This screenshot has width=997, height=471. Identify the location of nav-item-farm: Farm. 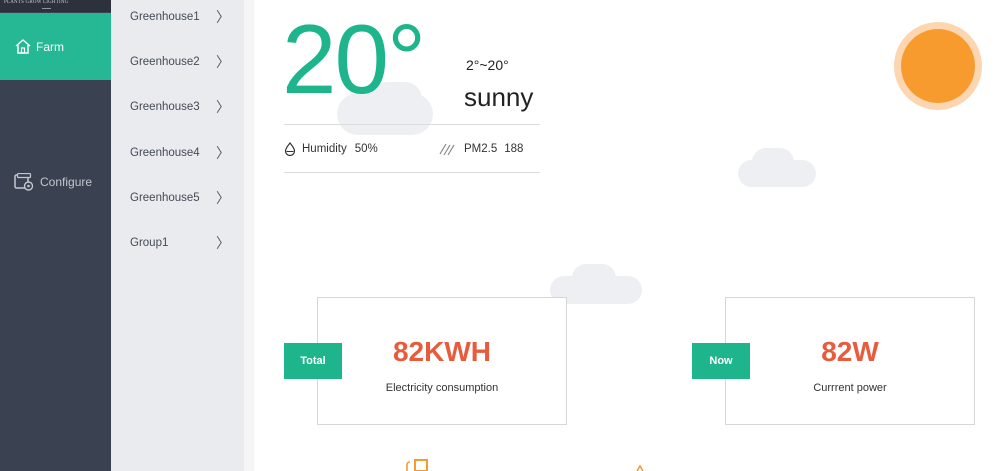
(55, 46).